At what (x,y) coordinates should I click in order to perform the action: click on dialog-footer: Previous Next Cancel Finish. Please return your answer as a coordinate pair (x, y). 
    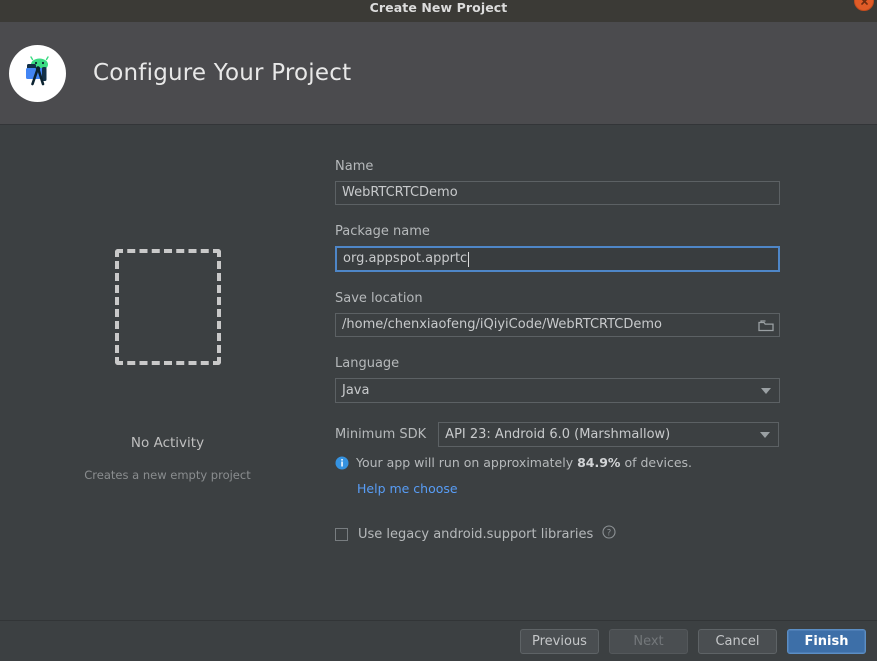
    Looking at the image, I should click on (438, 640).